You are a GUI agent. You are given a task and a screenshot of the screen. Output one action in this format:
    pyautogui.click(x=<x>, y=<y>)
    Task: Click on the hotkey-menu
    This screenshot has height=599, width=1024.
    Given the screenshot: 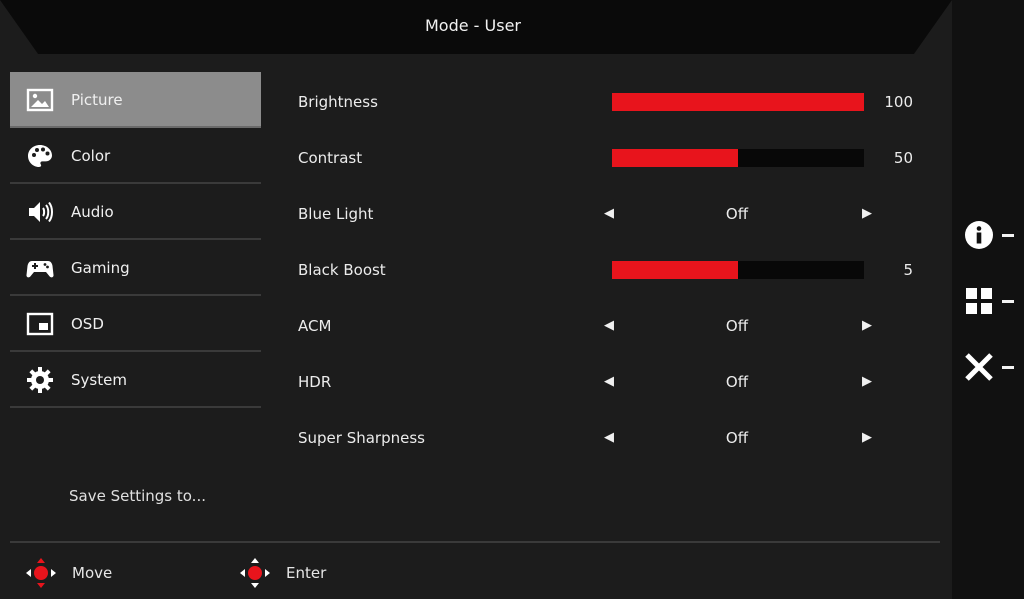 What is the action you would take?
    pyautogui.click(x=992, y=302)
    